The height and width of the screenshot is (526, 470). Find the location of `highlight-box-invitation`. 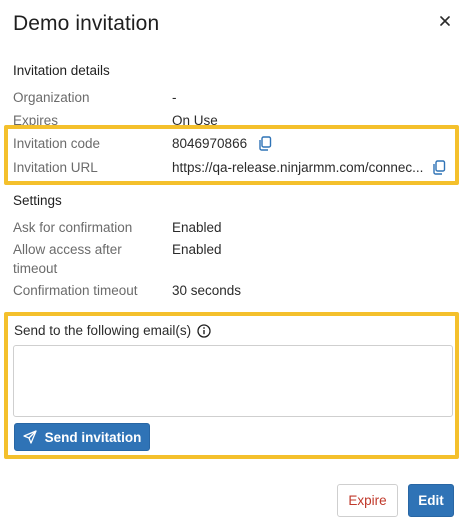

highlight-box-invitation is located at coordinates (231, 155).